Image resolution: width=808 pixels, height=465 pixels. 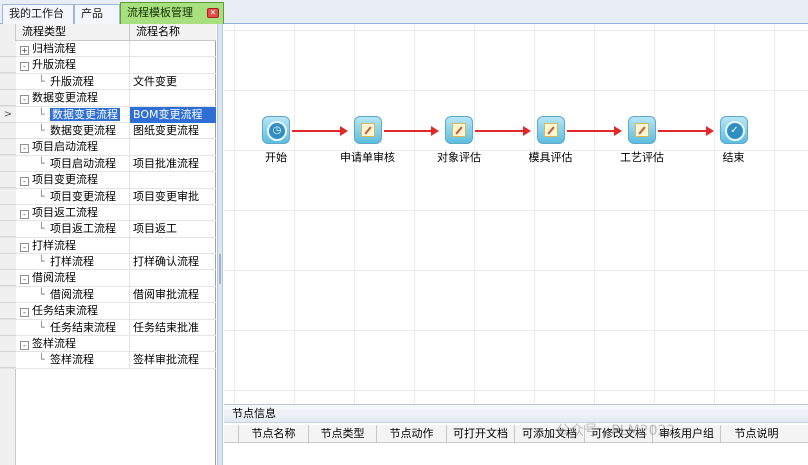 I want to click on column-header-name: 流程名称, so click(x=173, y=32).